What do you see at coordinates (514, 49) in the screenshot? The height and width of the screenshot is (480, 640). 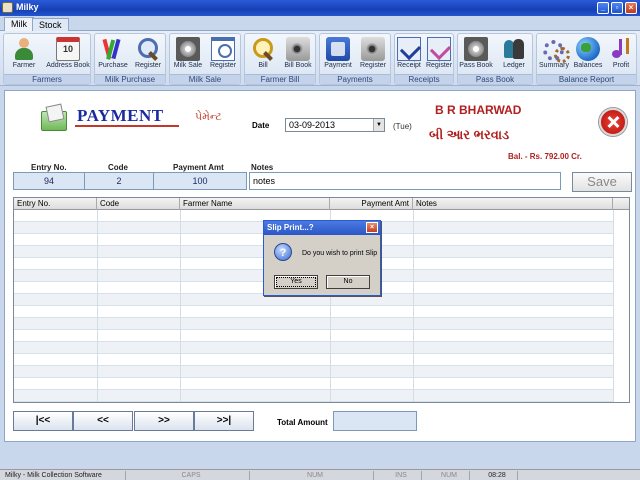 I see `people-icon` at bounding box center [514, 49].